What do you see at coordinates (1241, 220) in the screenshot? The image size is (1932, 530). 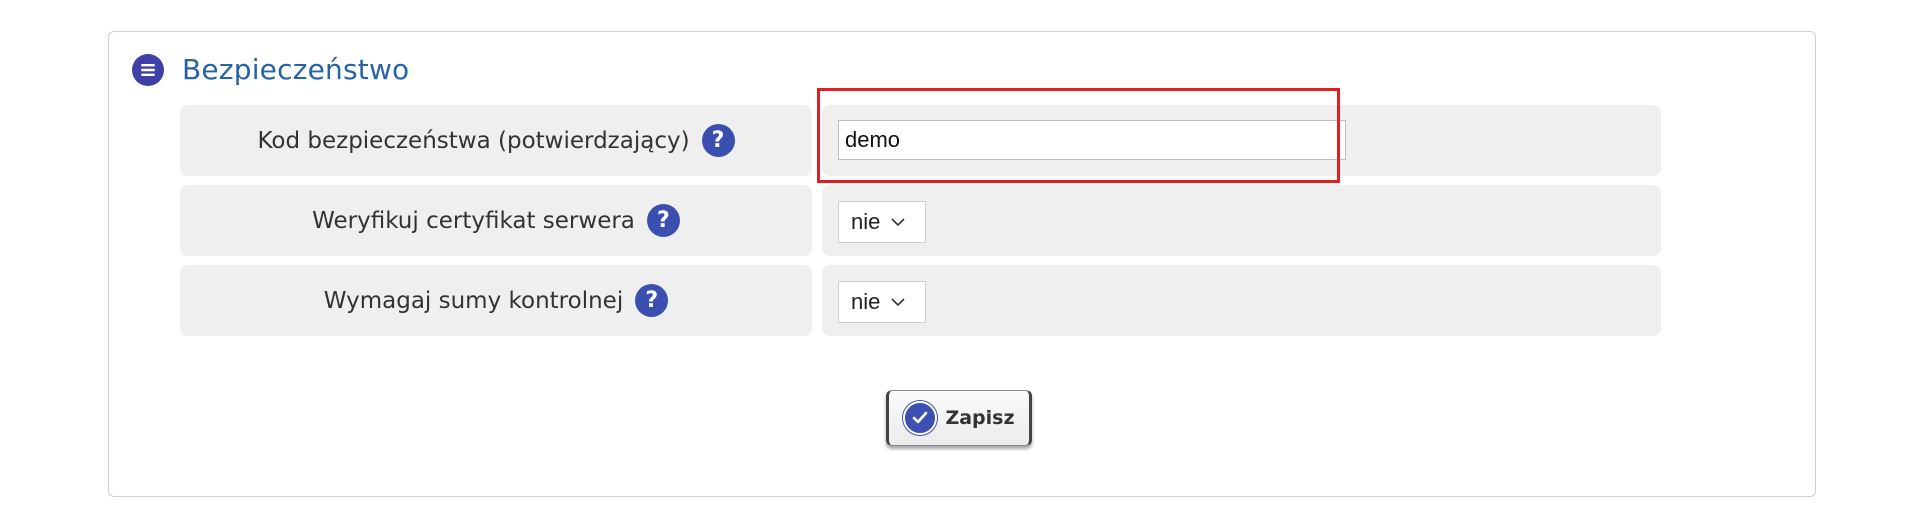 I see `verify-certificate-value-cell: nie` at bounding box center [1241, 220].